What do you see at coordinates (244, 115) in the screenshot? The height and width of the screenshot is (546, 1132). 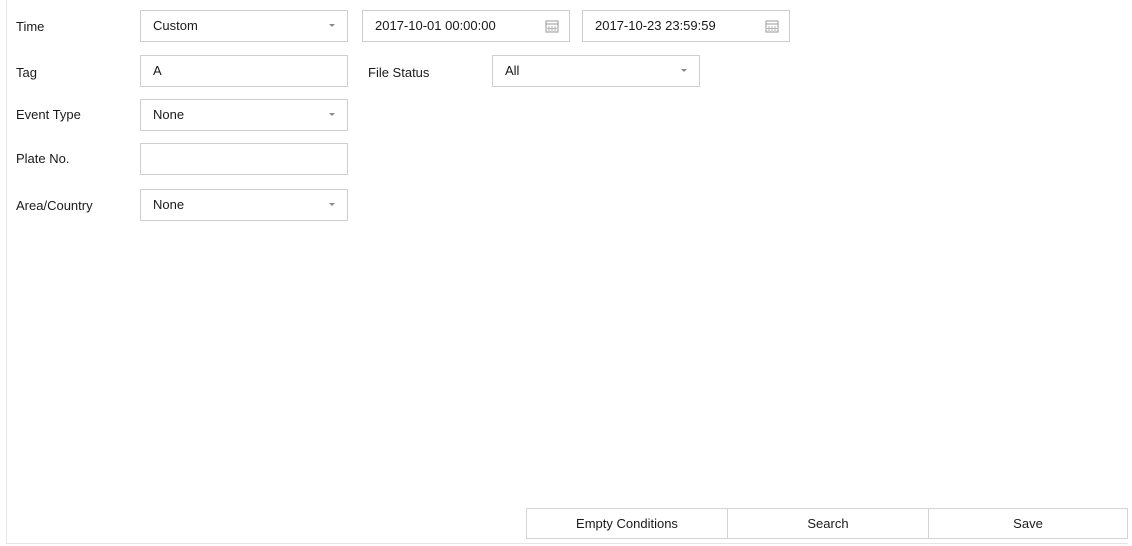 I see `event-type-select: None` at bounding box center [244, 115].